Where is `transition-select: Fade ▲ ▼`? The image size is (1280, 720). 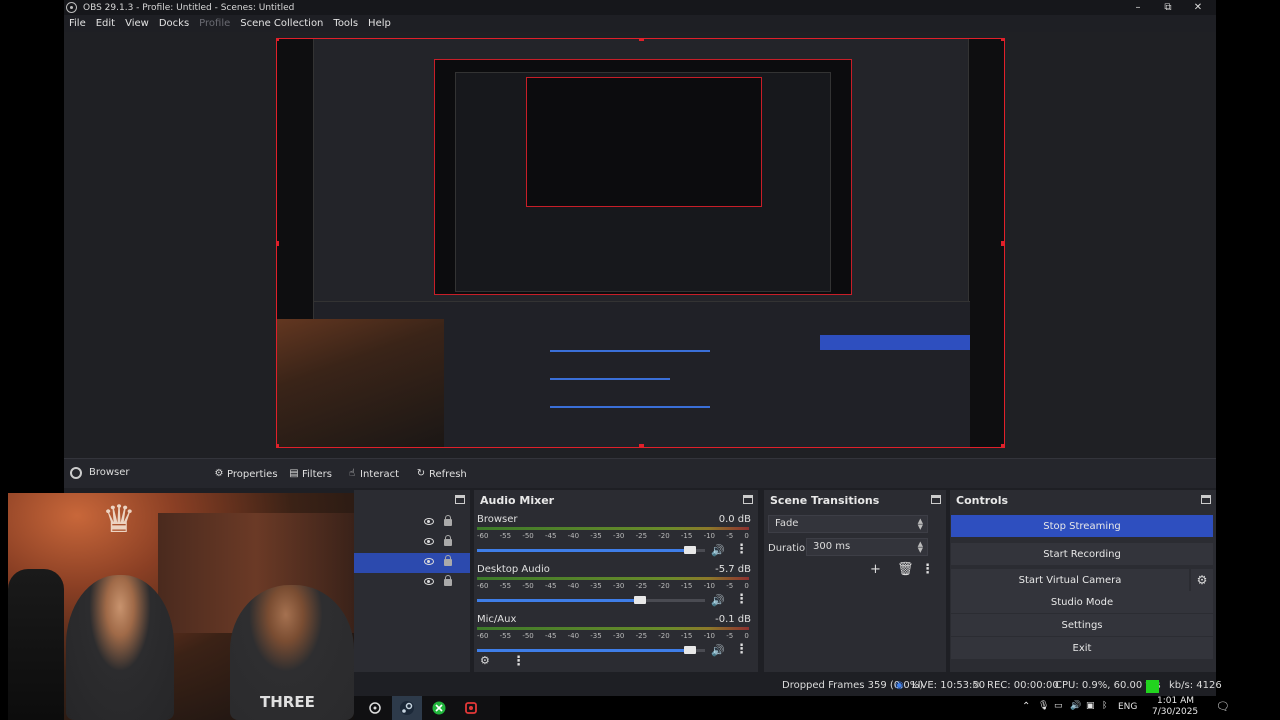 transition-select: Fade ▲ ▼ is located at coordinates (848, 524).